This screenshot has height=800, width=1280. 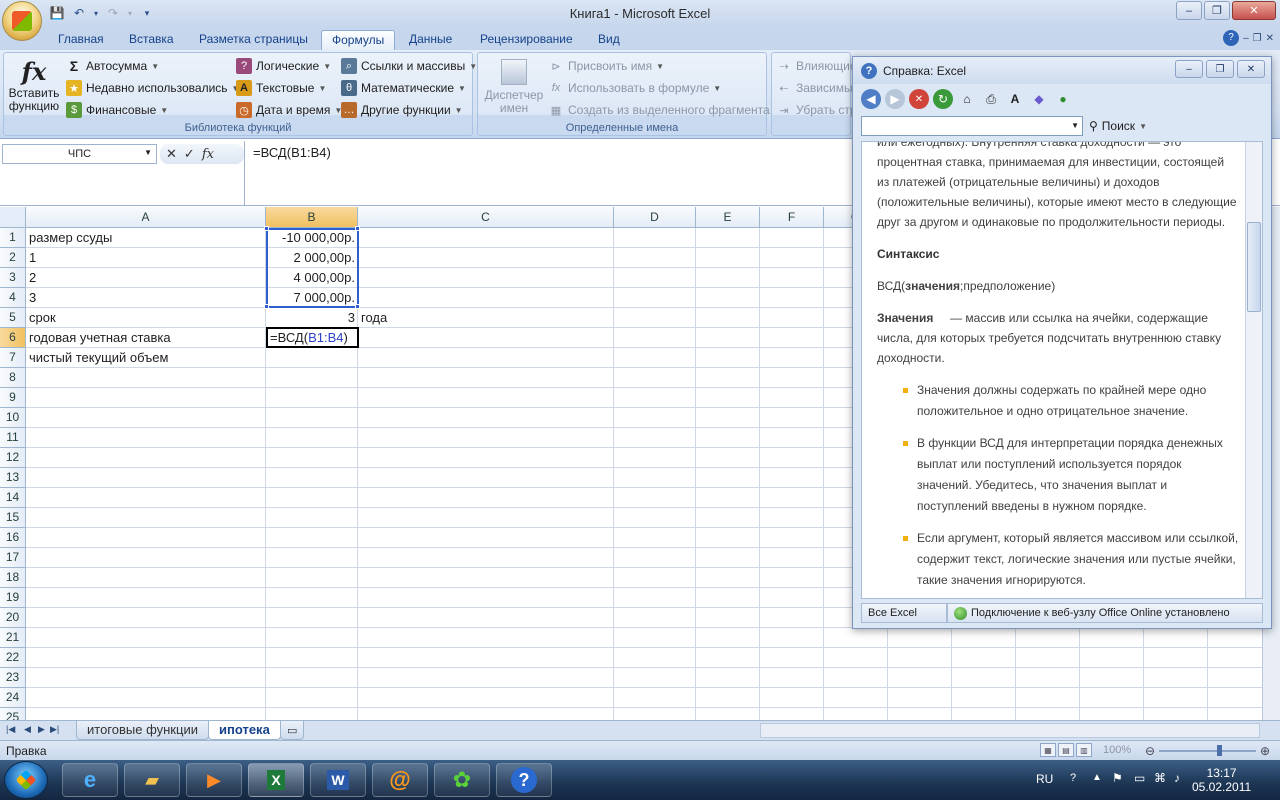 I want to click on cell-c5: года, so click(x=374, y=318).